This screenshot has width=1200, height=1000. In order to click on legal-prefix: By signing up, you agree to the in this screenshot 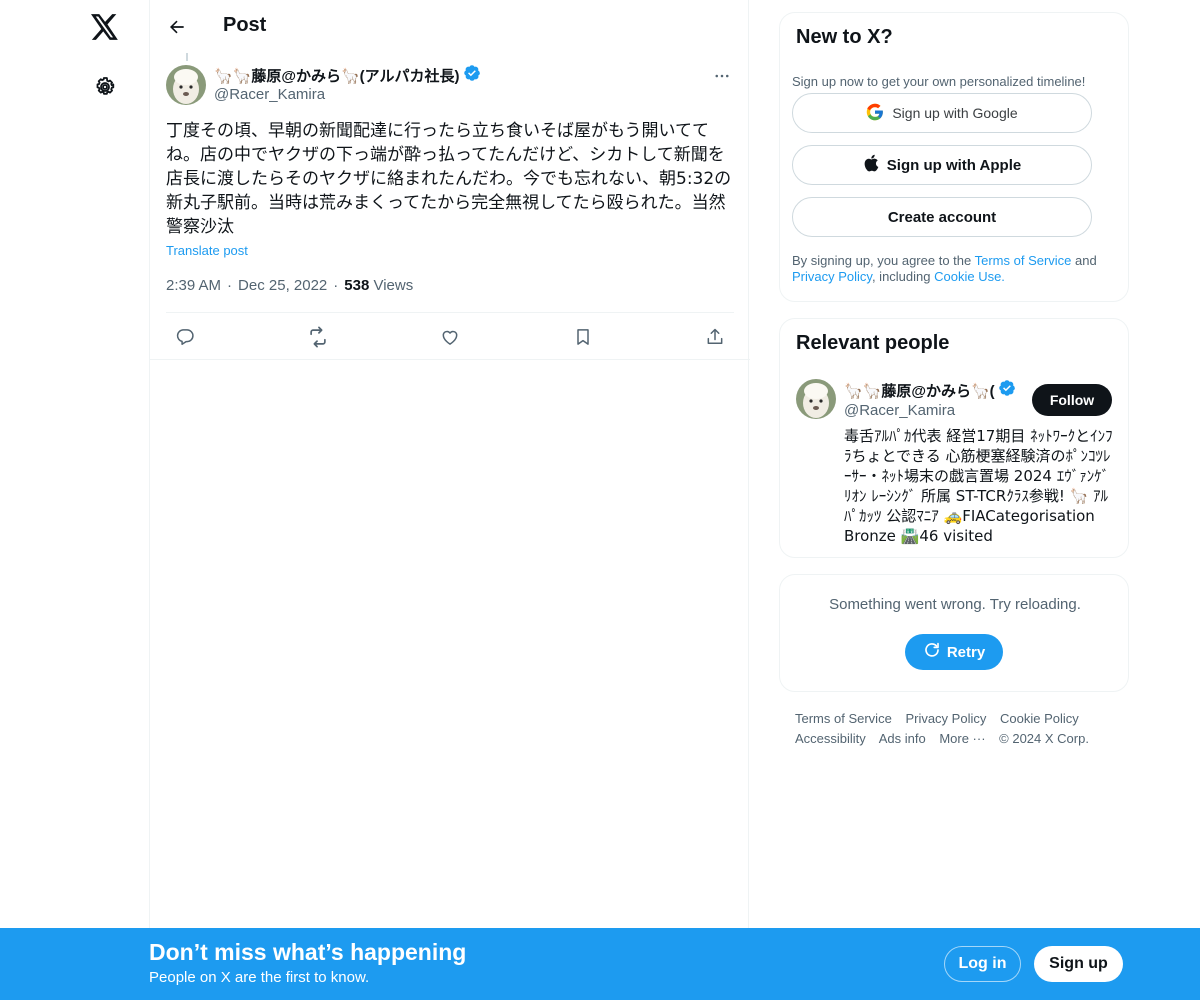, I will do `click(883, 260)`.